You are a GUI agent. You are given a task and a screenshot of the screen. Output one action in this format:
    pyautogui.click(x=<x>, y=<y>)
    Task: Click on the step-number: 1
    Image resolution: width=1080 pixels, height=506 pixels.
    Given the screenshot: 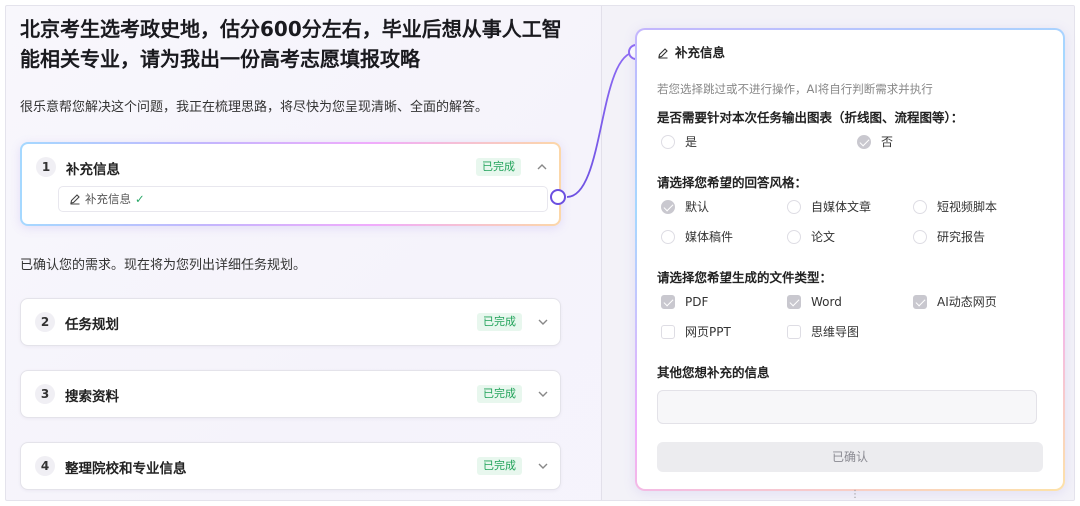 What is the action you would take?
    pyautogui.click(x=46, y=167)
    